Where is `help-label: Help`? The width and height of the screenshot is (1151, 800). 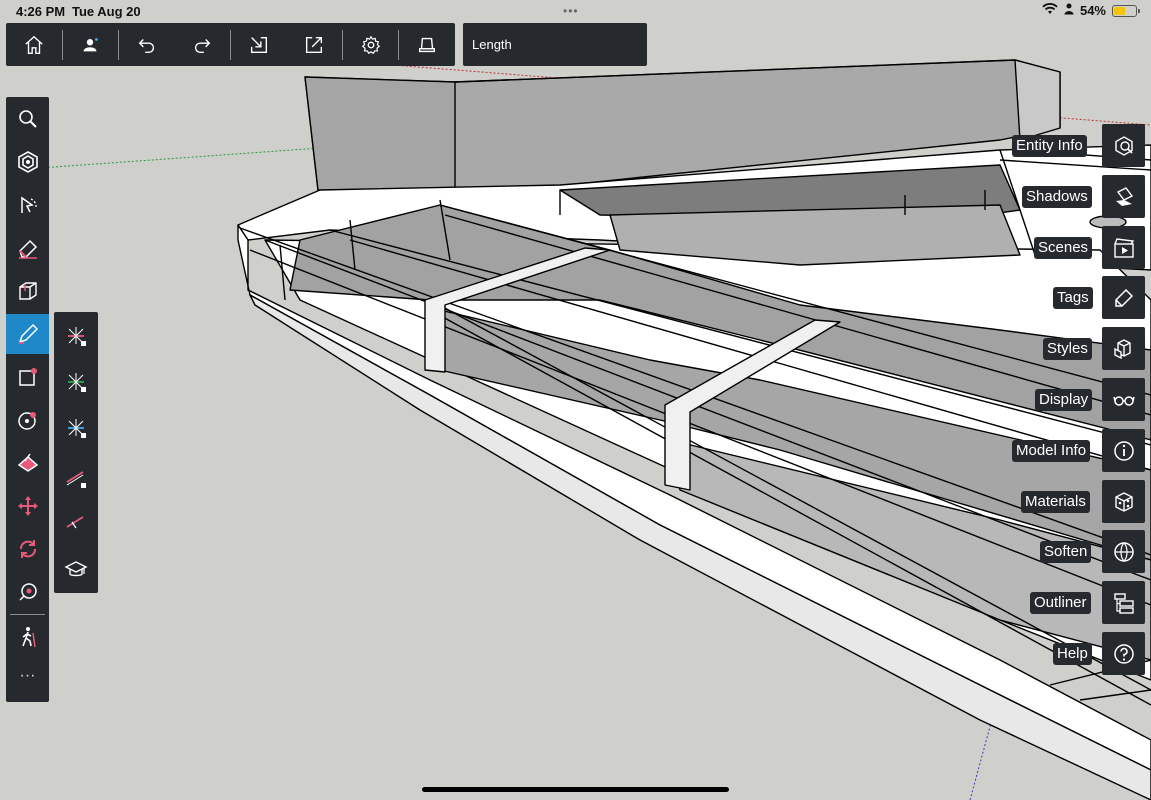 help-label: Help is located at coordinates (1072, 654).